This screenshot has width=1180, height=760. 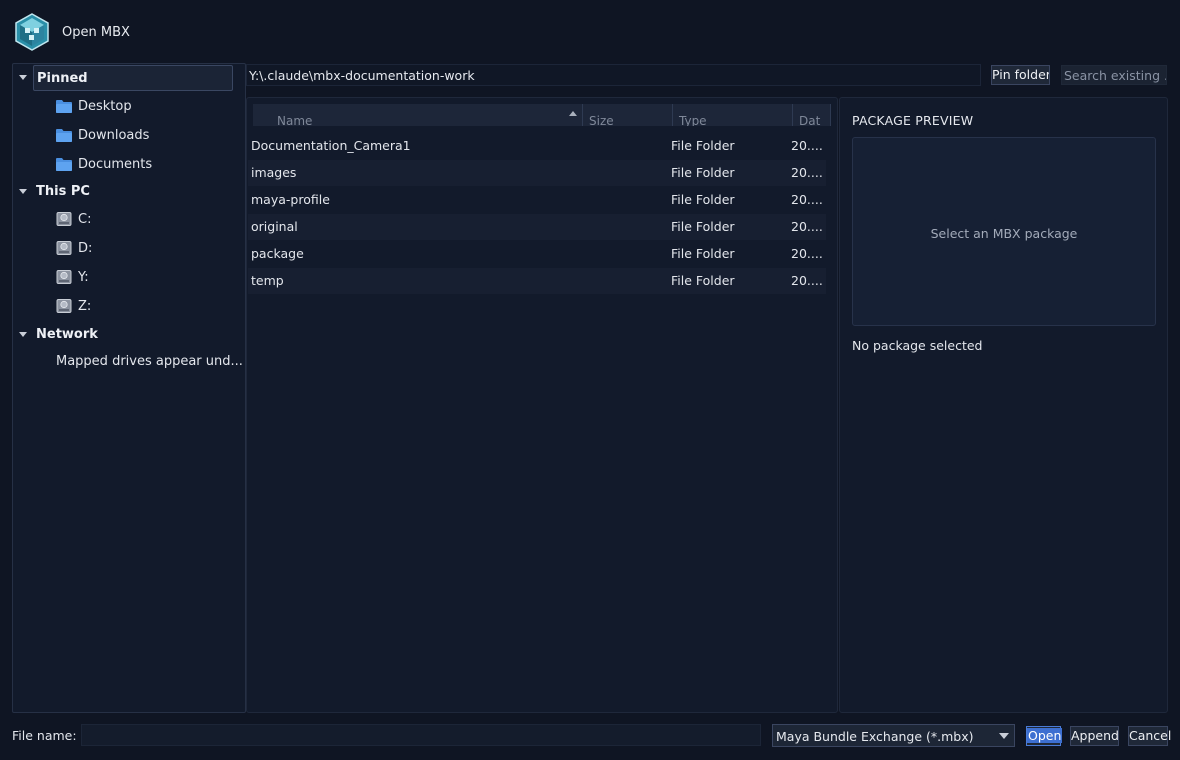 I want to click on window-title: Open MBX, so click(x=96, y=32).